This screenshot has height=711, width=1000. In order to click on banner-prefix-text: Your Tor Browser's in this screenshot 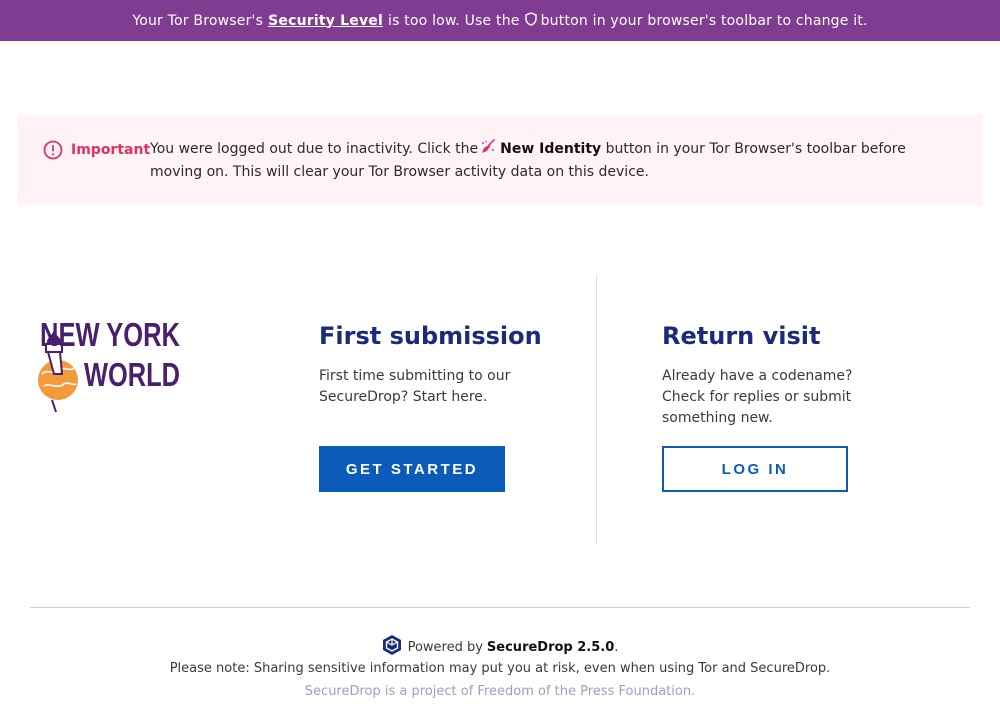, I will do `click(198, 20)`.